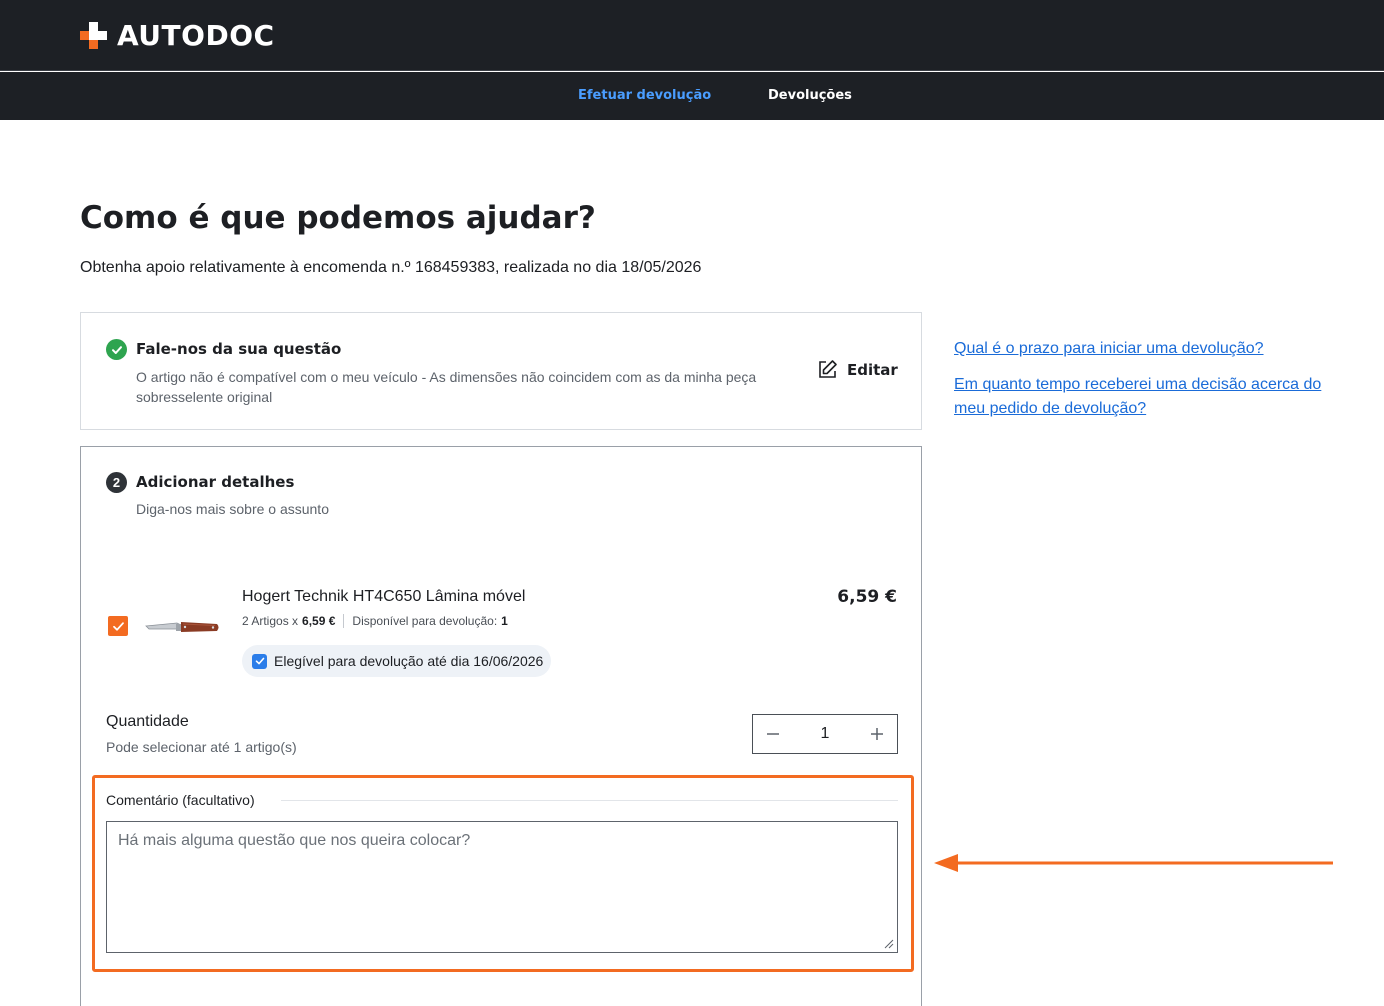 This screenshot has width=1384, height=1006. What do you see at coordinates (872, 369) in the screenshot?
I see `edit-label: Editar` at bounding box center [872, 369].